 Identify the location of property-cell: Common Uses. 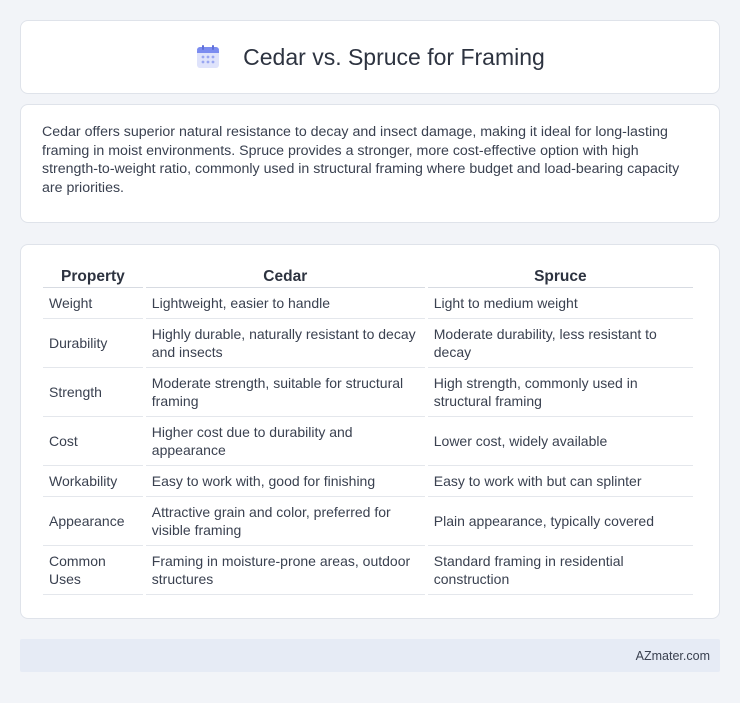
(93, 570).